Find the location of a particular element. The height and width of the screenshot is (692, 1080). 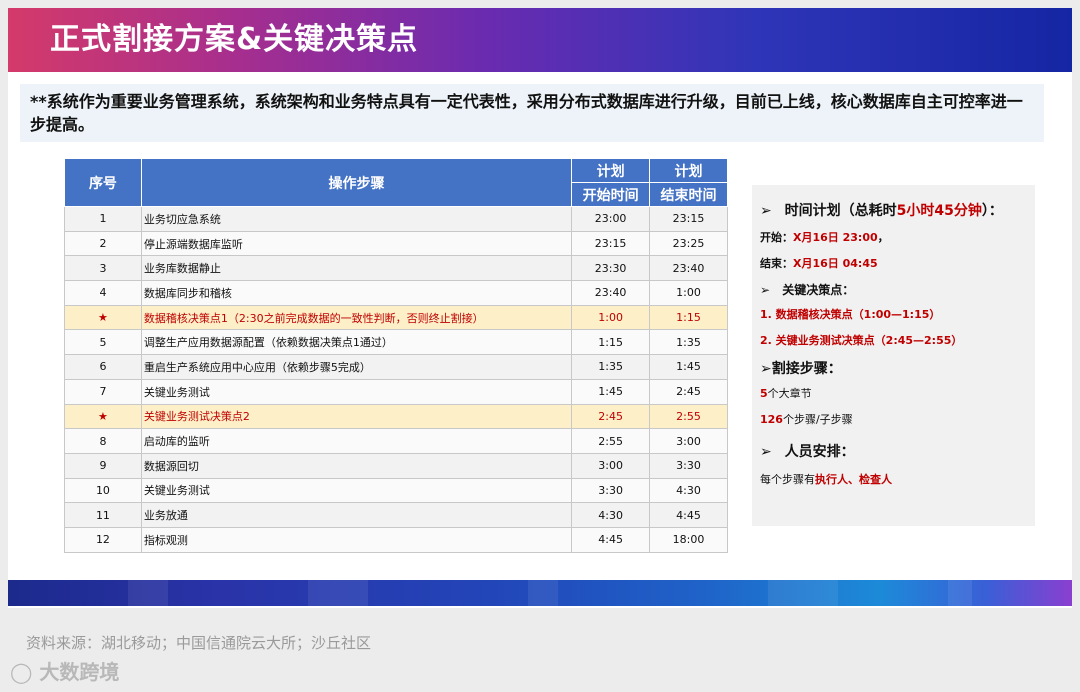

table-row: 11 业务放通 4:30 4:45 is located at coordinates (396, 515).